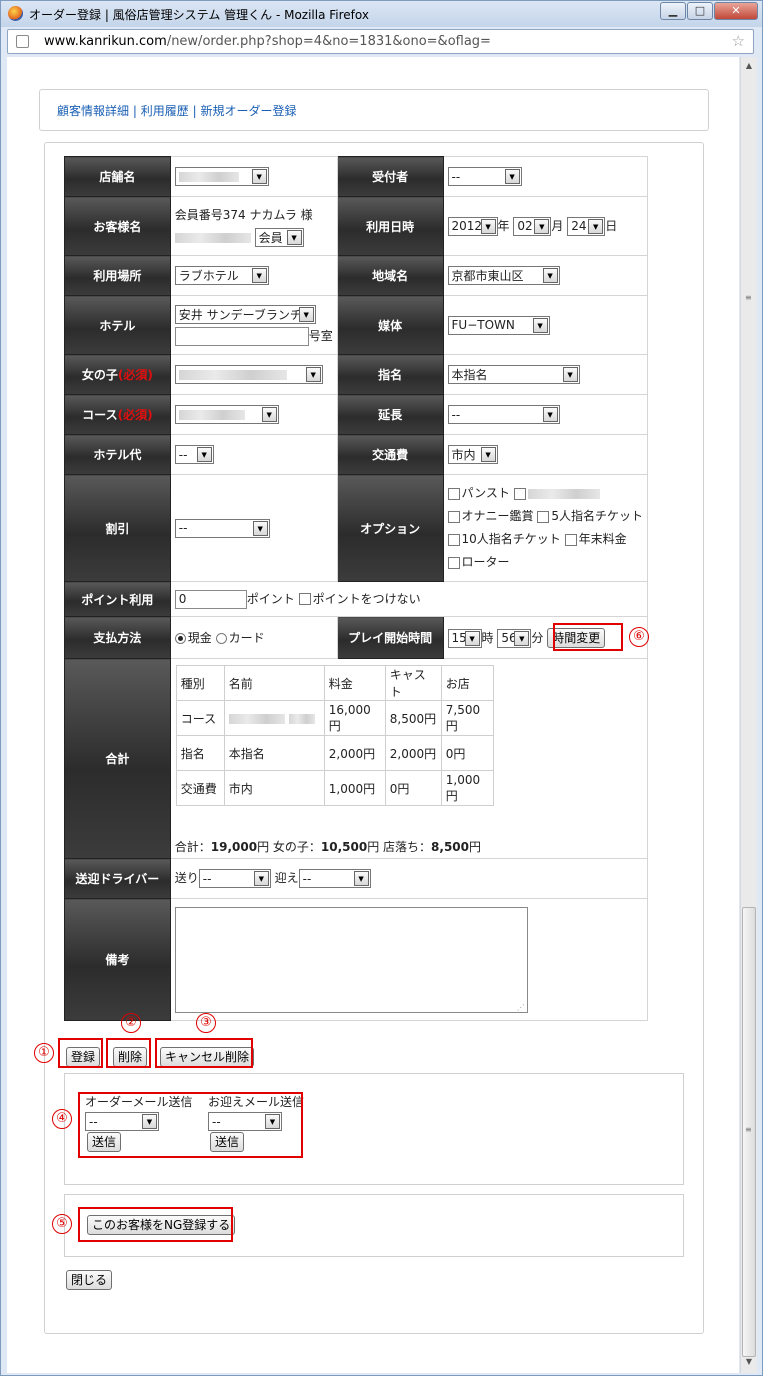 This screenshot has width=763, height=1376. I want to click on shop-label: 店舗名, so click(117, 176).